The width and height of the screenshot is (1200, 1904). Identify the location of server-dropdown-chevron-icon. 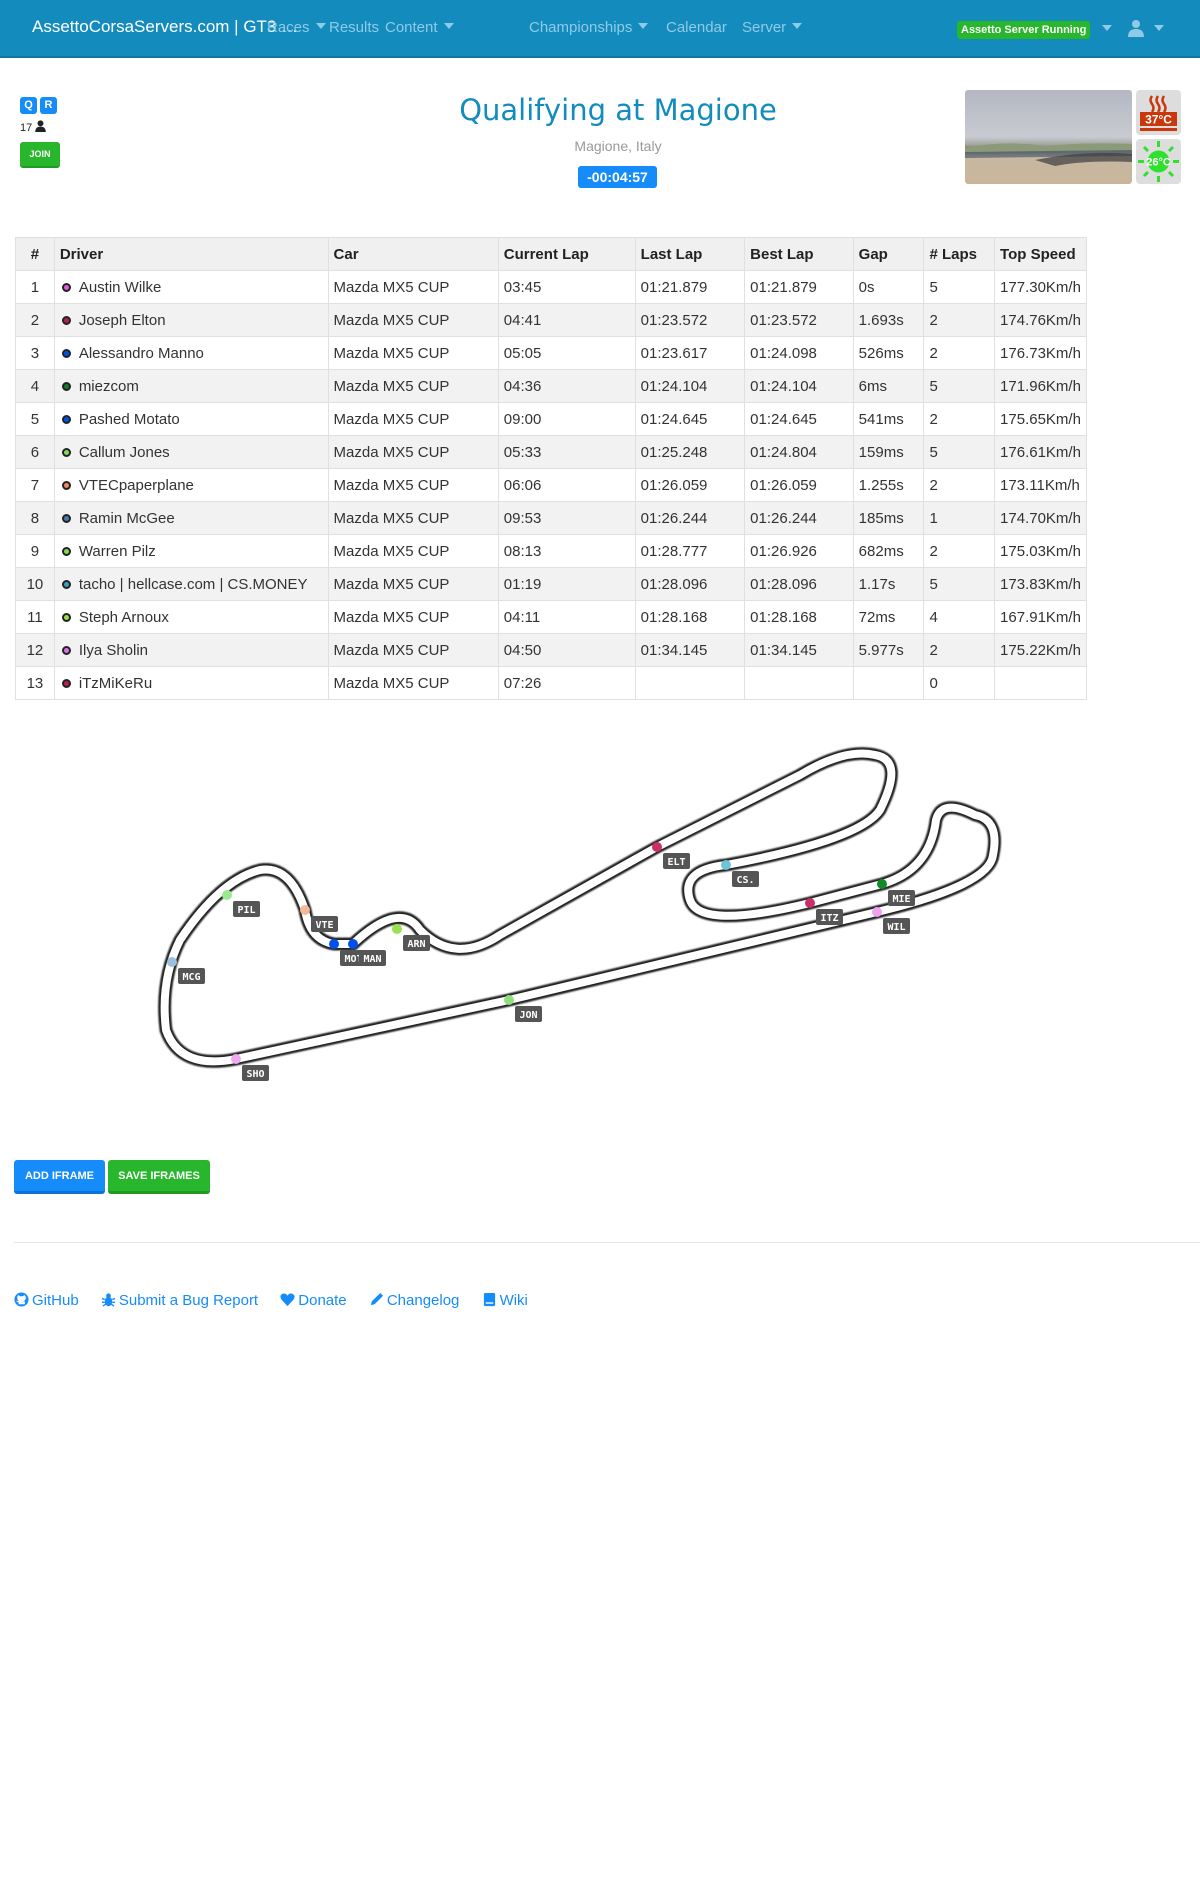
(1107, 28).